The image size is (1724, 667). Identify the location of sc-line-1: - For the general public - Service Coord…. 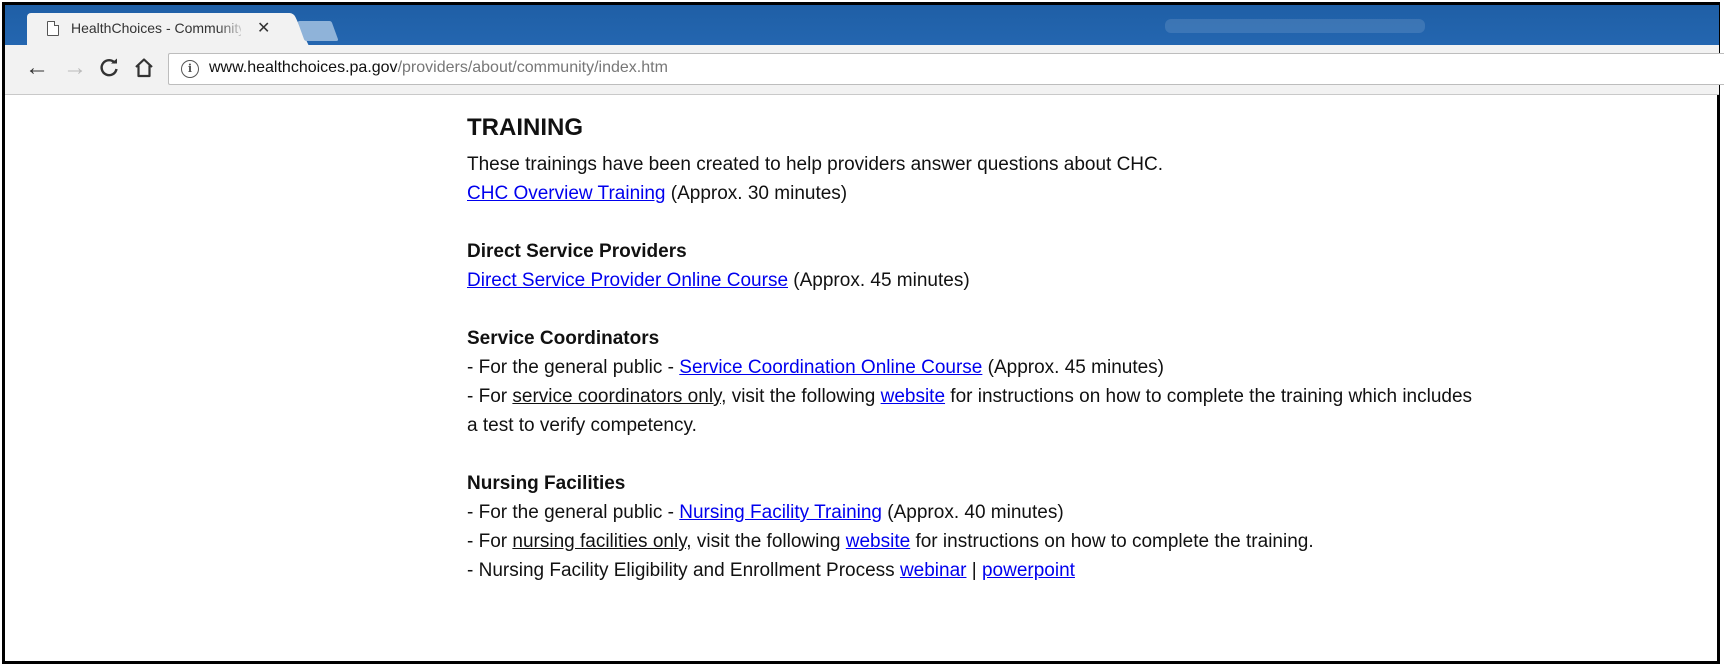
(992, 367).